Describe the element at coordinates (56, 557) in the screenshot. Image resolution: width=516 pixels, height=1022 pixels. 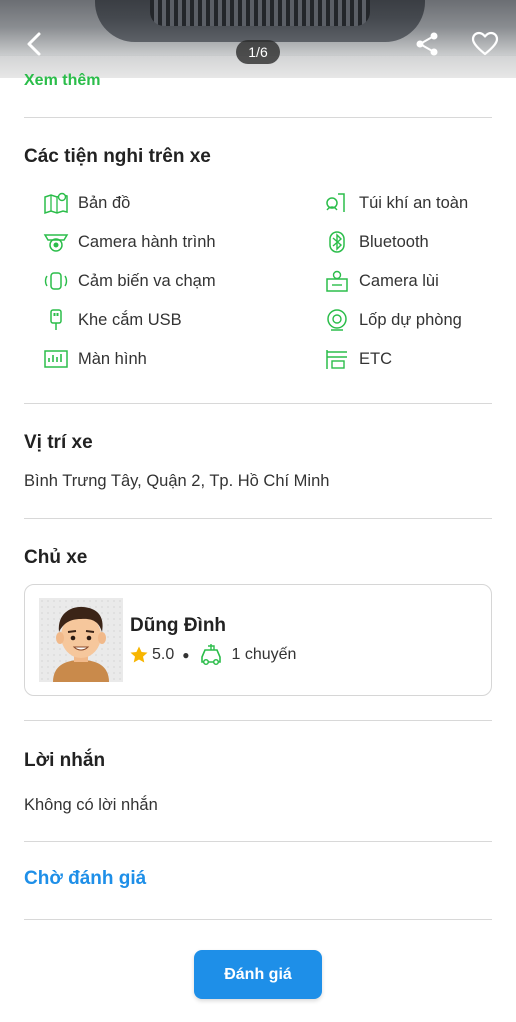
I see `owner-title: Chủ xe` at that location.